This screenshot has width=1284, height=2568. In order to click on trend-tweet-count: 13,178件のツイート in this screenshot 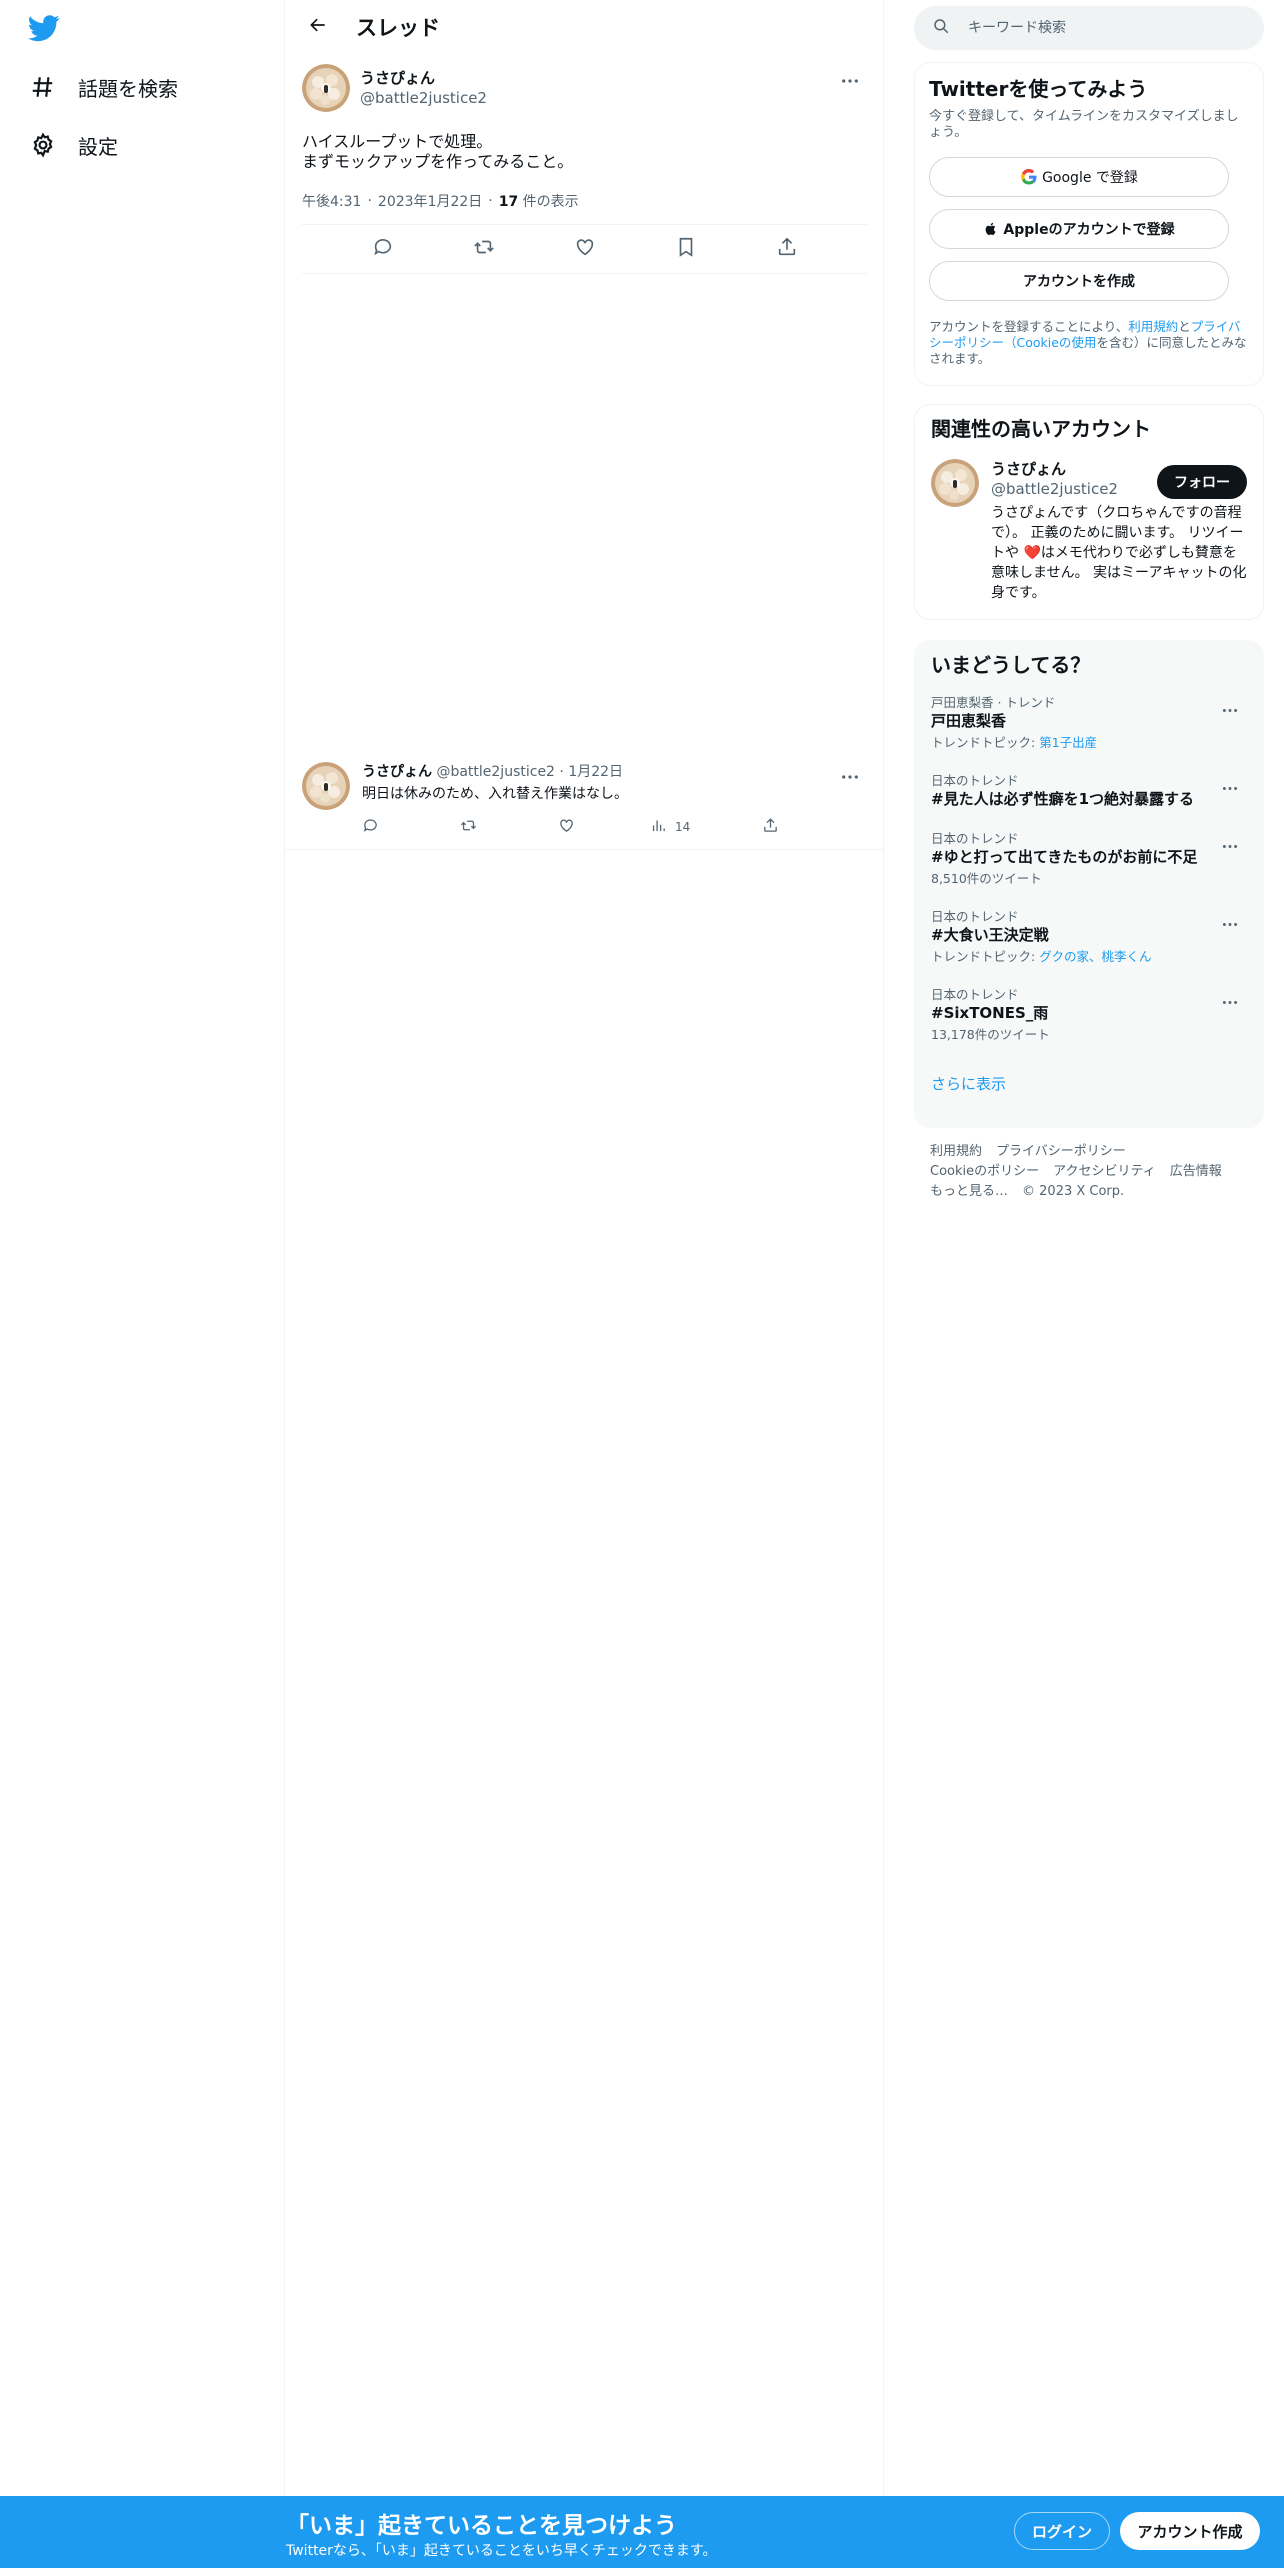, I will do `click(990, 1034)`.